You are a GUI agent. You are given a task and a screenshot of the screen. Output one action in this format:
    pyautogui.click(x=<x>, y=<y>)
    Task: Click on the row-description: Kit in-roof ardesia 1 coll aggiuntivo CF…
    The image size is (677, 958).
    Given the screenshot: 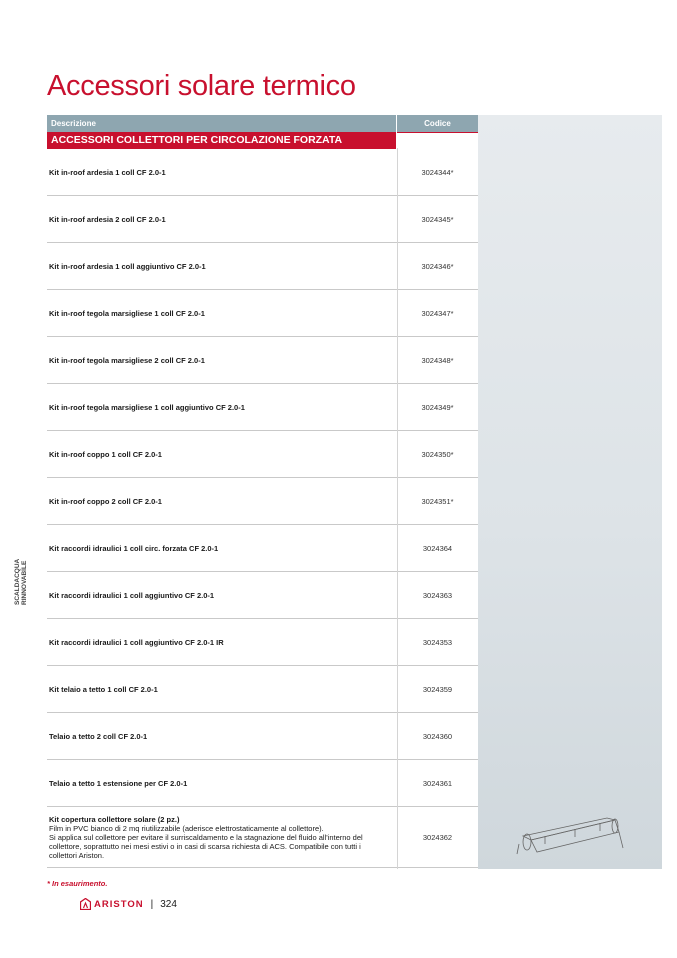 What is the action you would take?
    pyautogui.click(x=127, y=266)
    